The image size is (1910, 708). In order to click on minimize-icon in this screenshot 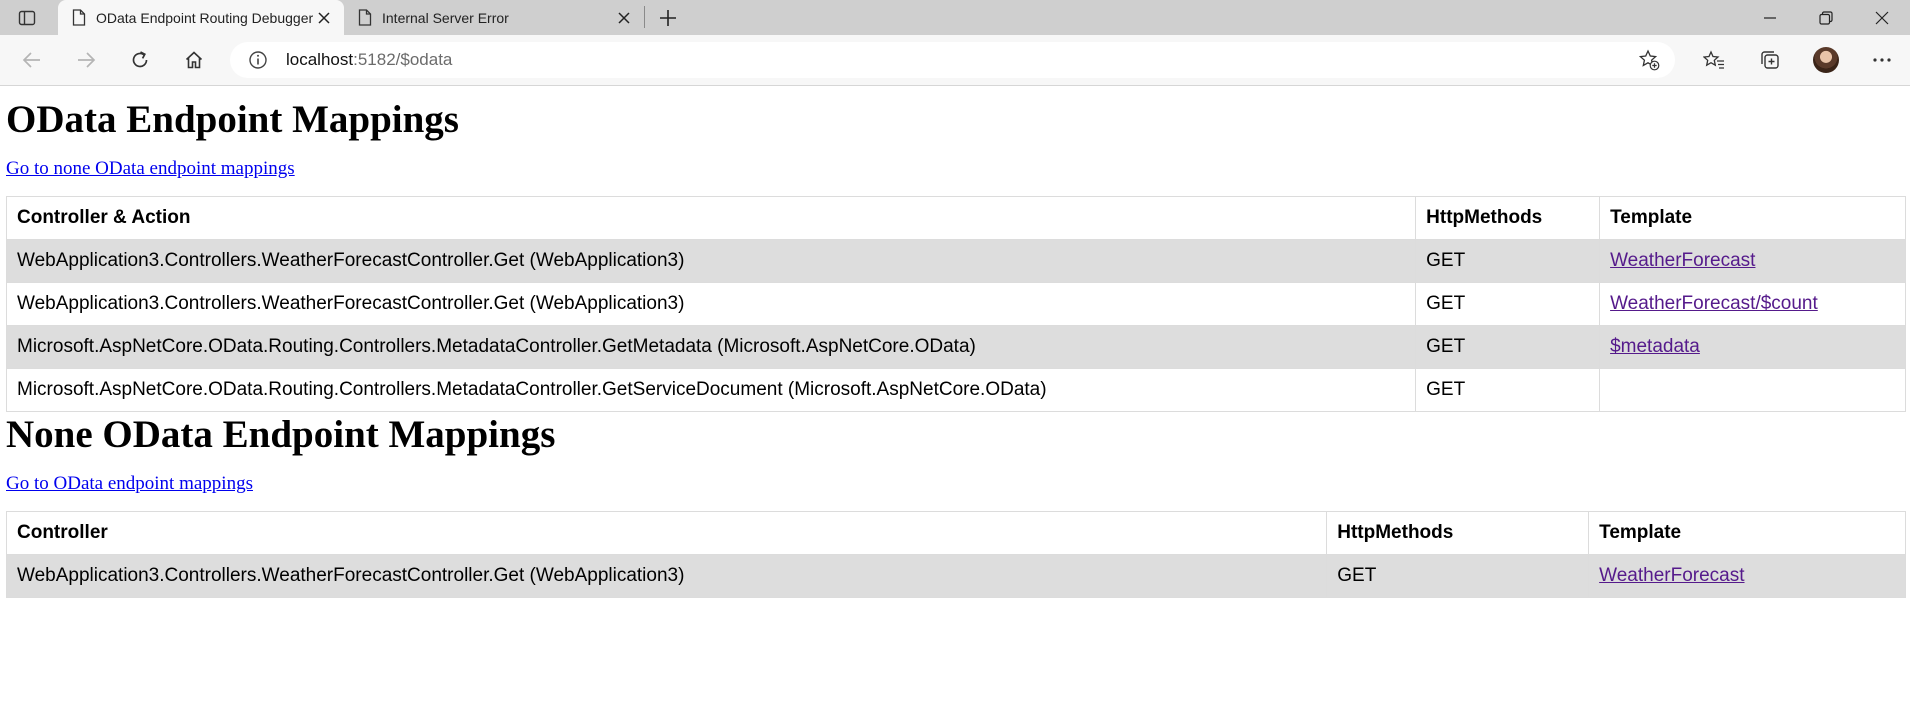, I will do `click(1770, 17)`.